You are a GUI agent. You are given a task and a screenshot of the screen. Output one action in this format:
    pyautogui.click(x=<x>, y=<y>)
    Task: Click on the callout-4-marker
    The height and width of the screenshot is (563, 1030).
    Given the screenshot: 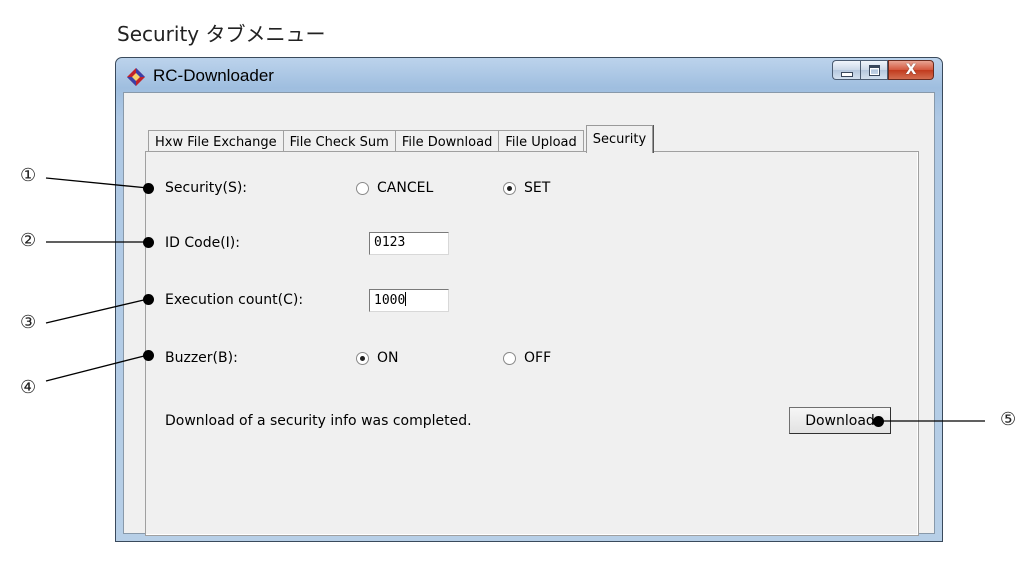 What is the action you would take?
    pyautogui.click(x=148, y=355)
    